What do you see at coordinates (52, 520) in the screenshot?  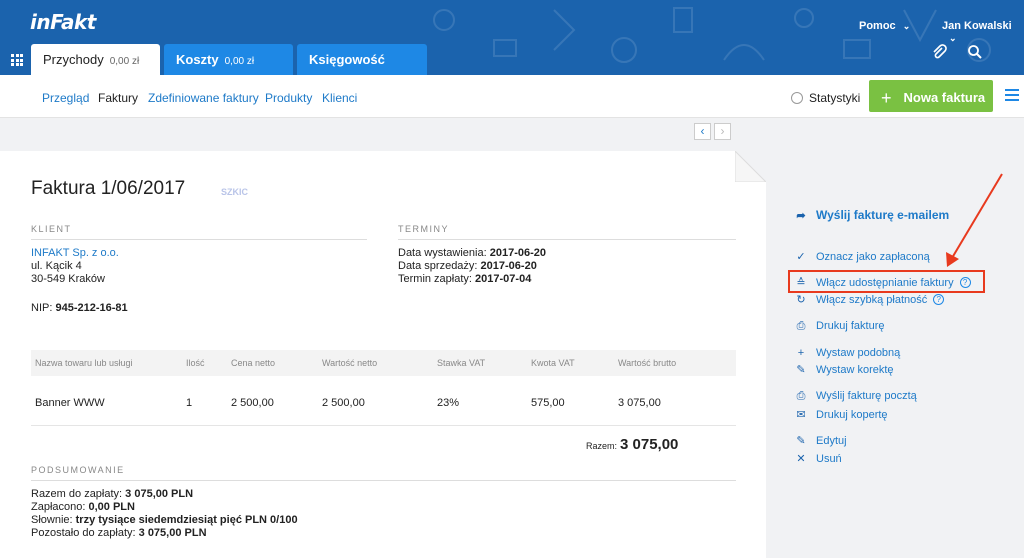 I see `summary-words-label: Słownie:` at bounding box center [52, 520].